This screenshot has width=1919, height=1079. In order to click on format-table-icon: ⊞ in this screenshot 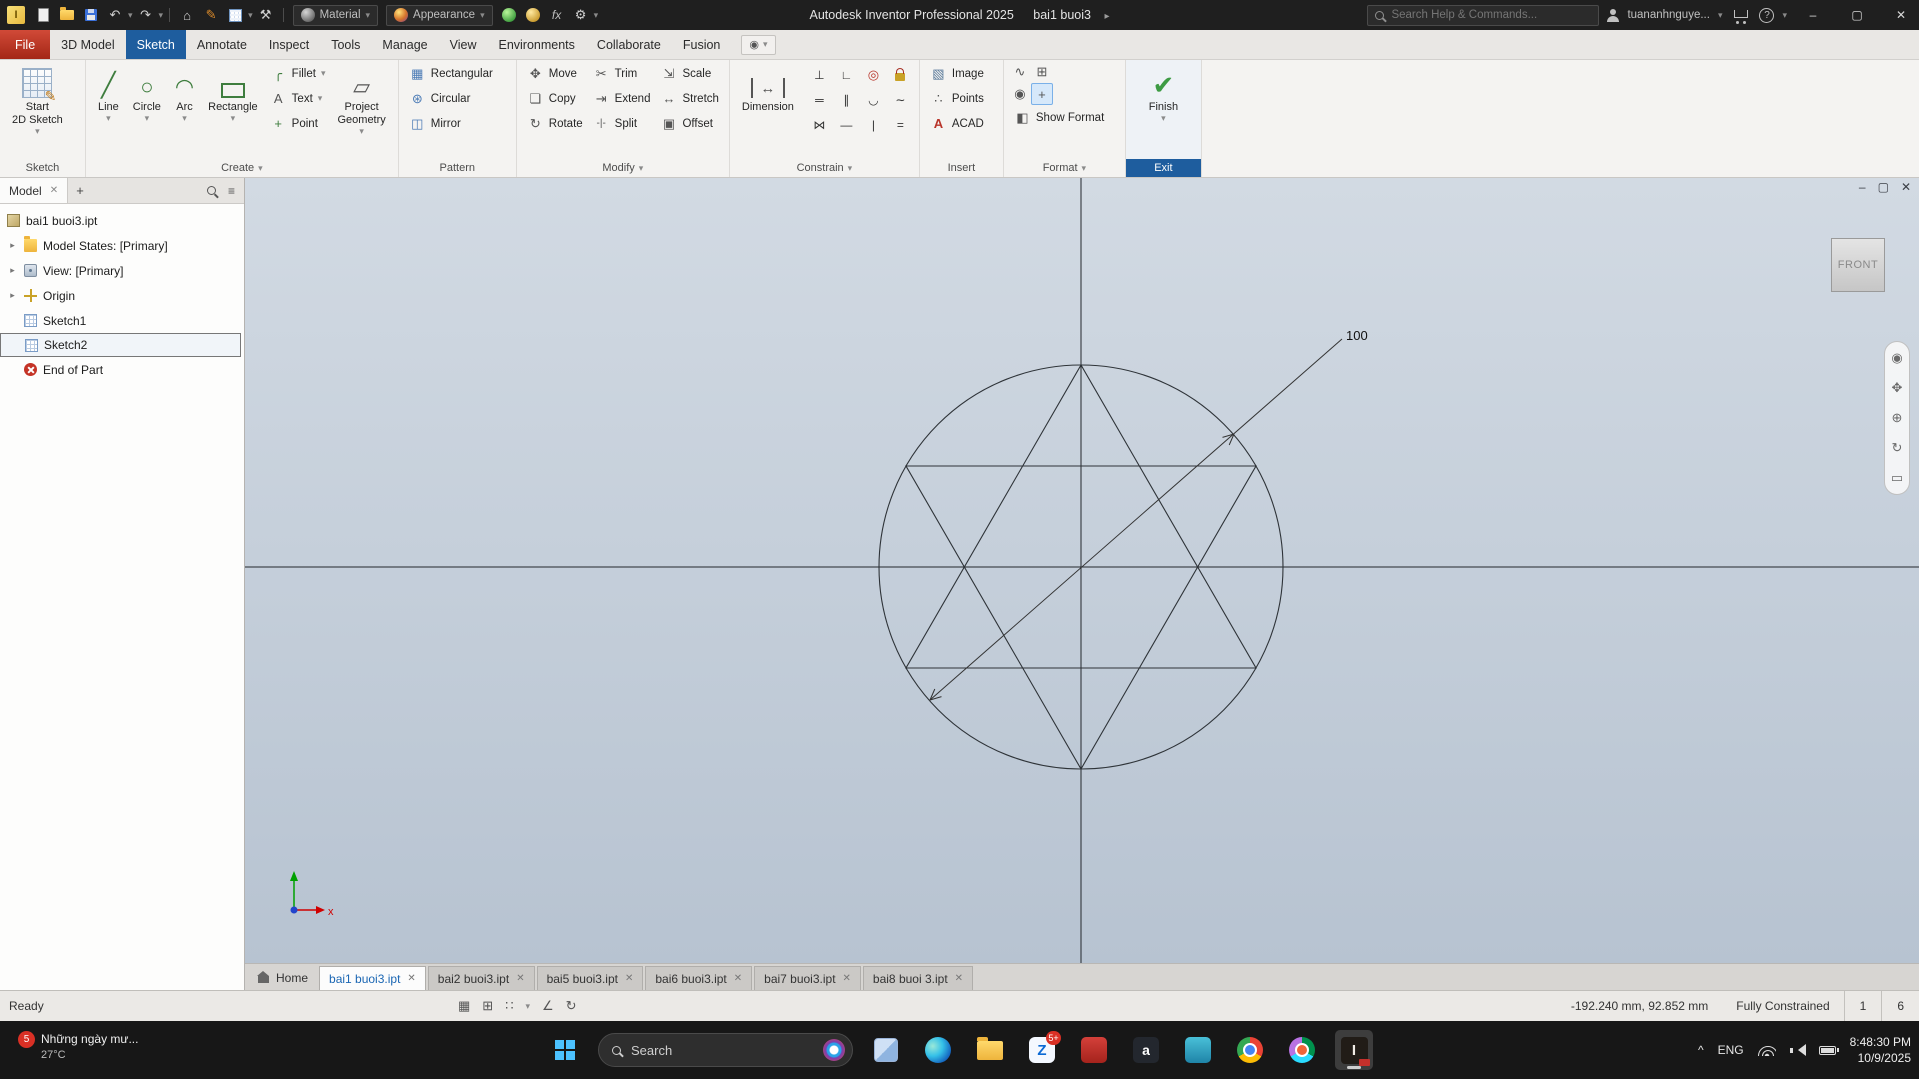, I will do `click(1042, 72)`.